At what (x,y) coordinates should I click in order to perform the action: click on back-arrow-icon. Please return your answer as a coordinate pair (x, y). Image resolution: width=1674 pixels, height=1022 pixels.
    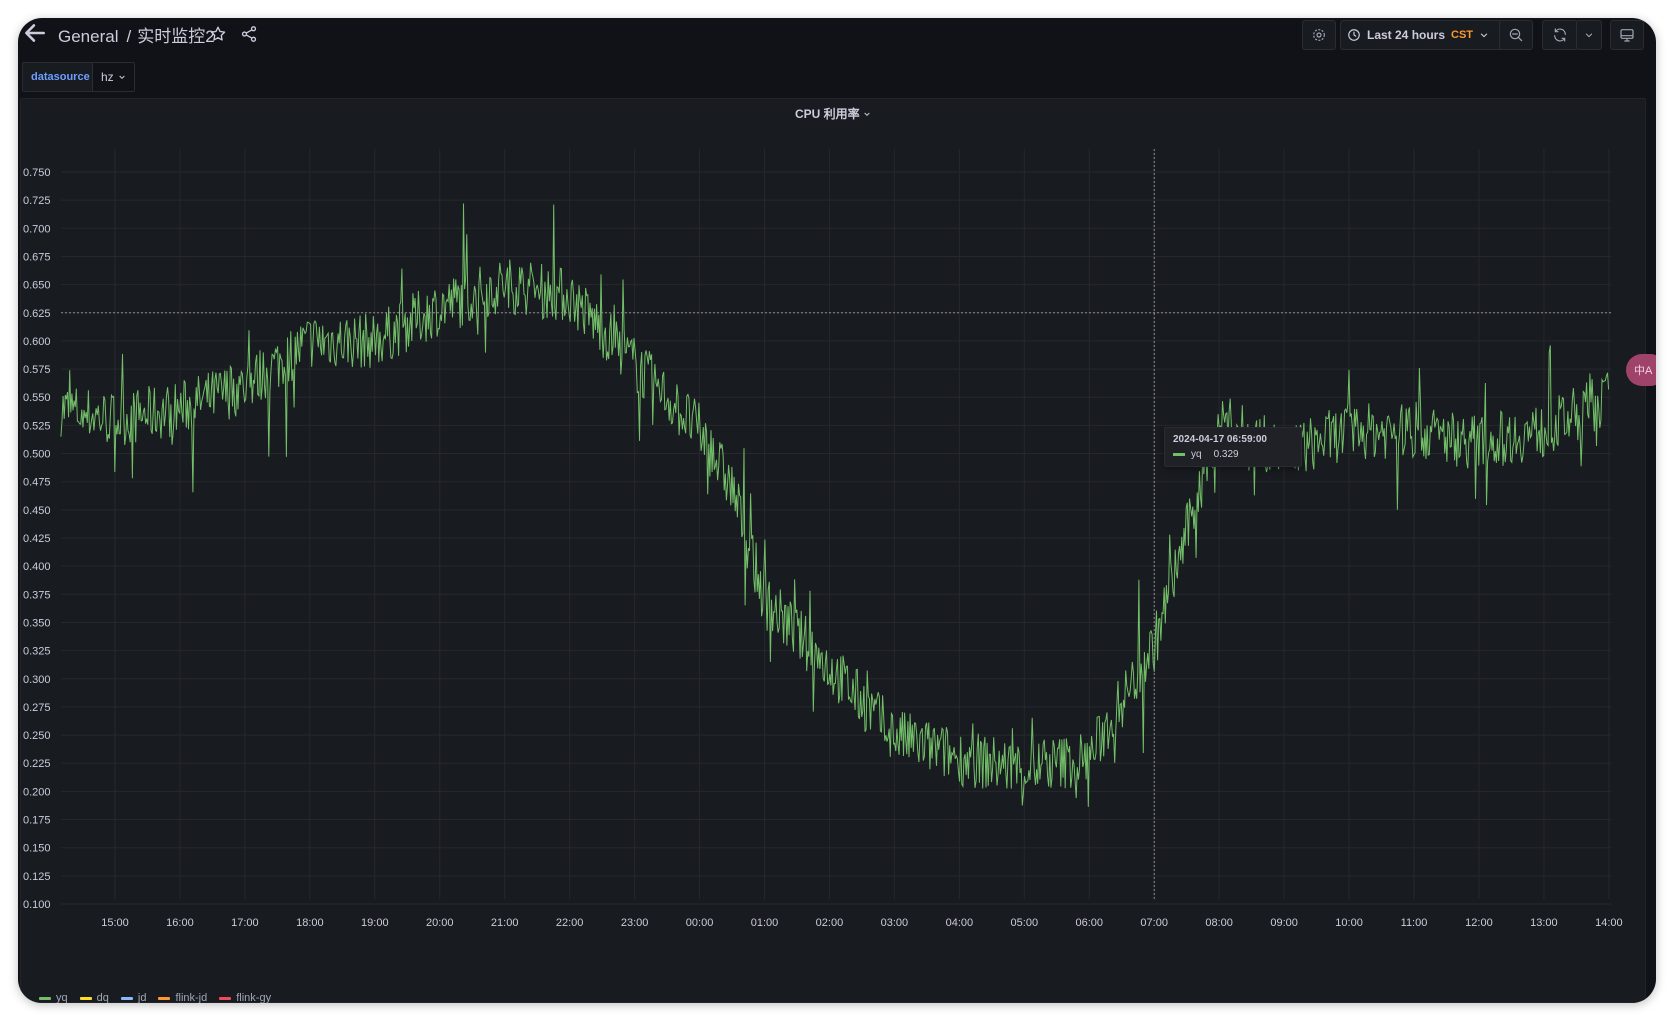
    Looking at the image, I should click on (35, 33).